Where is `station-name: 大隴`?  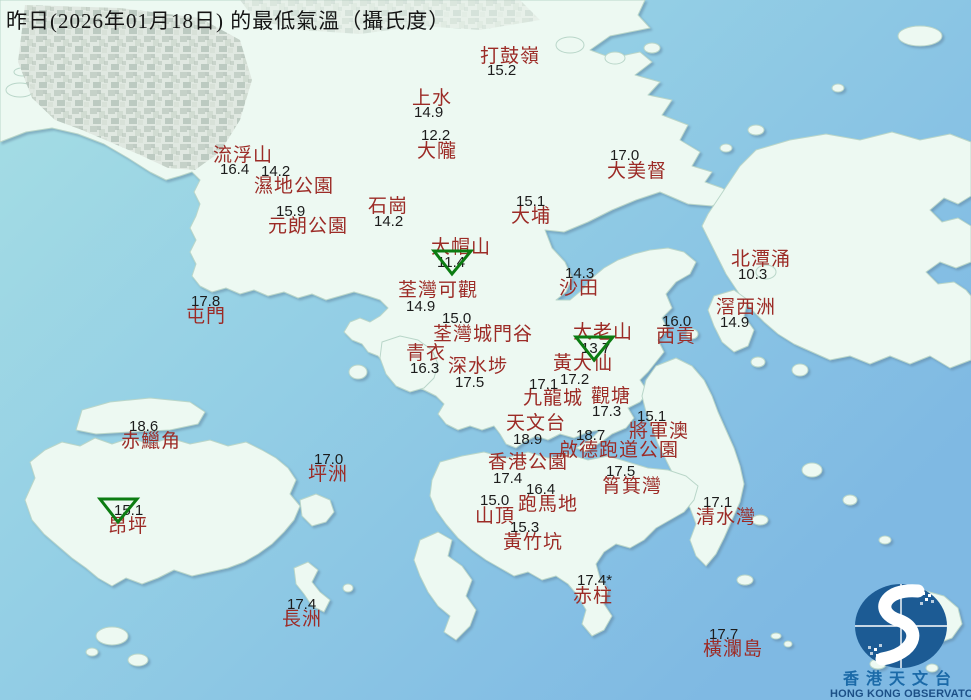 station-name: 大隴 is located at coordinates (437, 151).